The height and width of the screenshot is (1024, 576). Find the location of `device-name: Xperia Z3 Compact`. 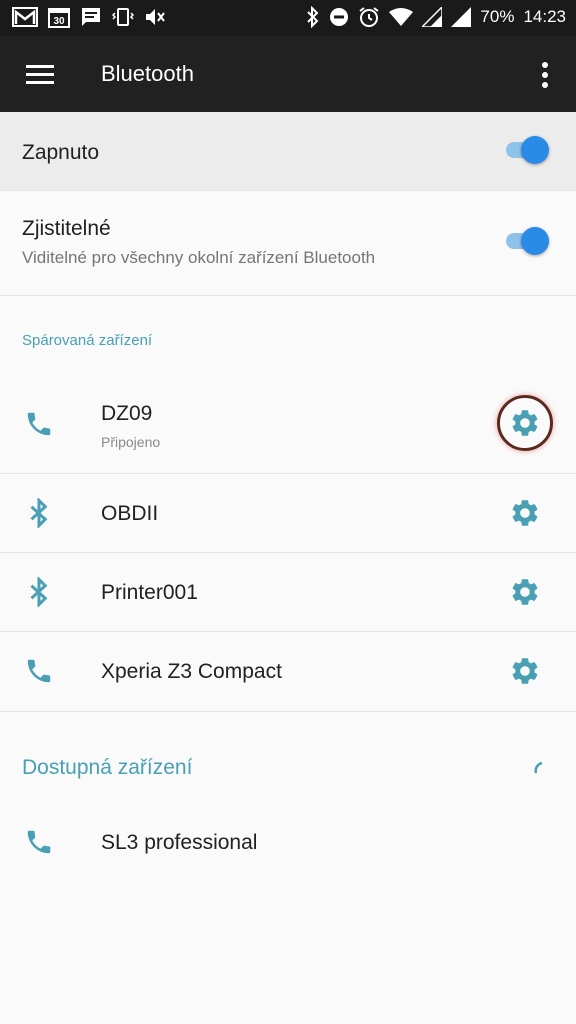

device-name: Xperia Z3 Compact is located at coordinates (191, 671).